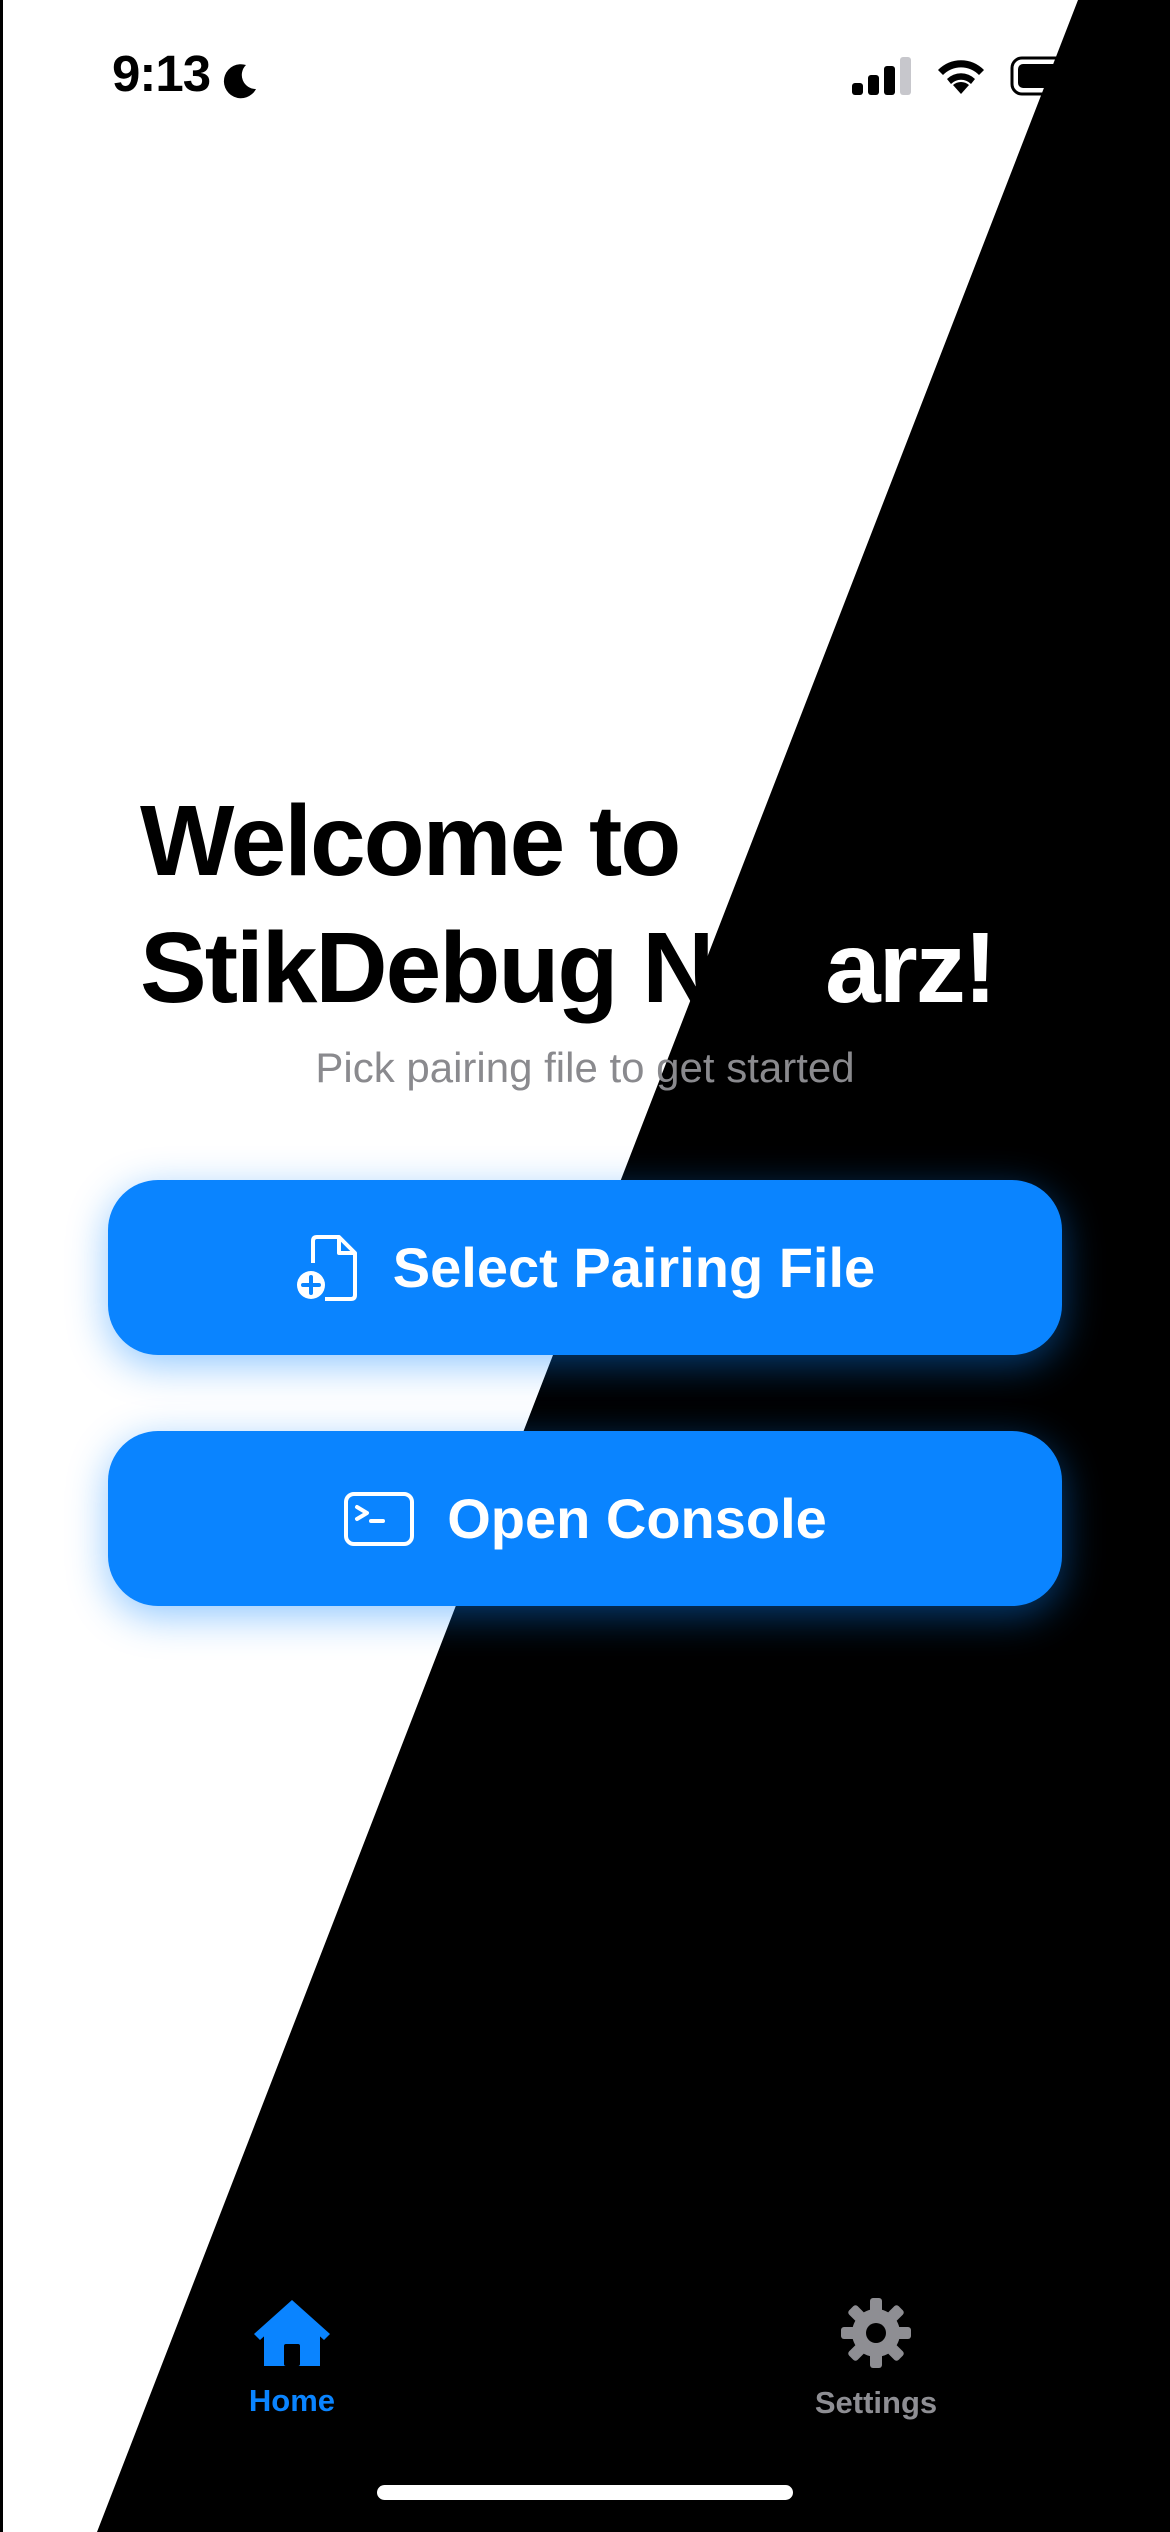 This screenshot has height=2532, width=1170. I want to click on welcome-title-line2: StikDebug Neoarz!, so click(568, 968).